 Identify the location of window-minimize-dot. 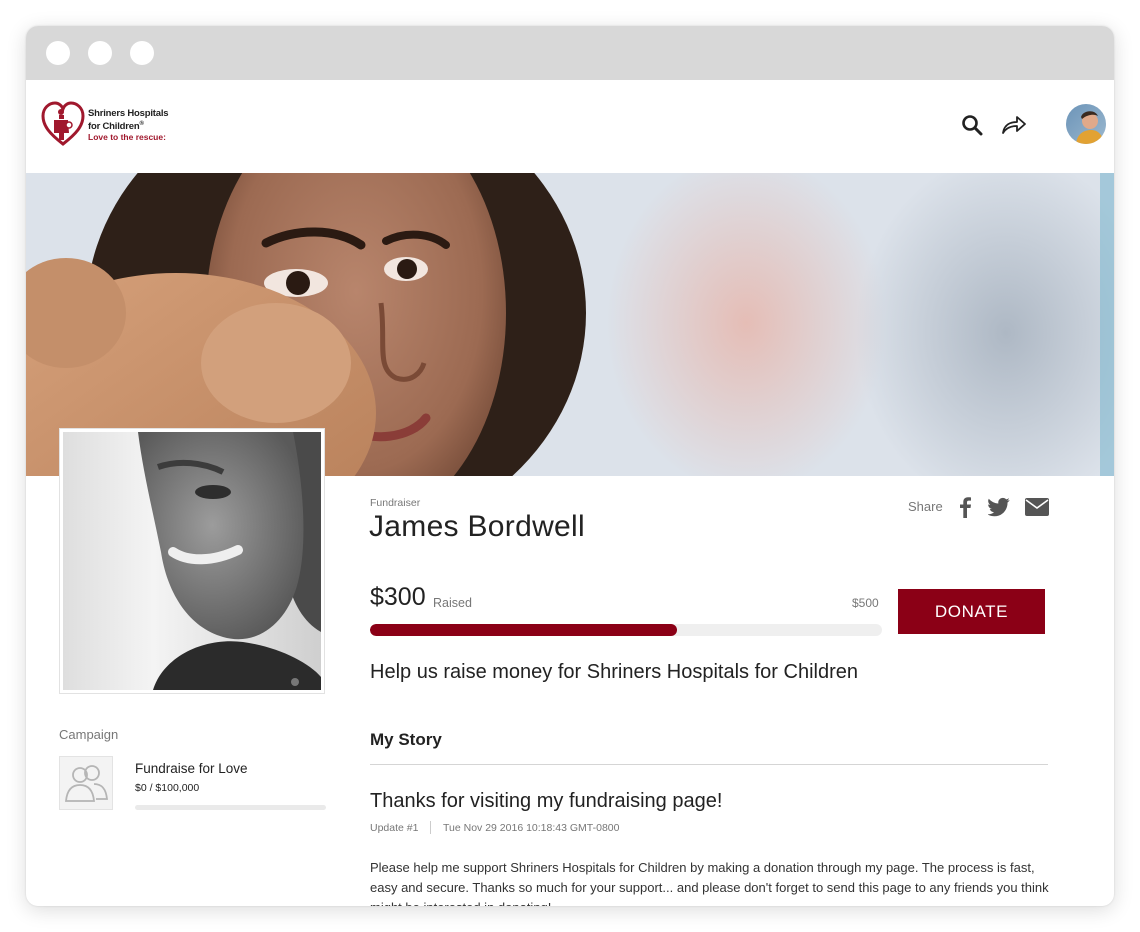
(100, 53).